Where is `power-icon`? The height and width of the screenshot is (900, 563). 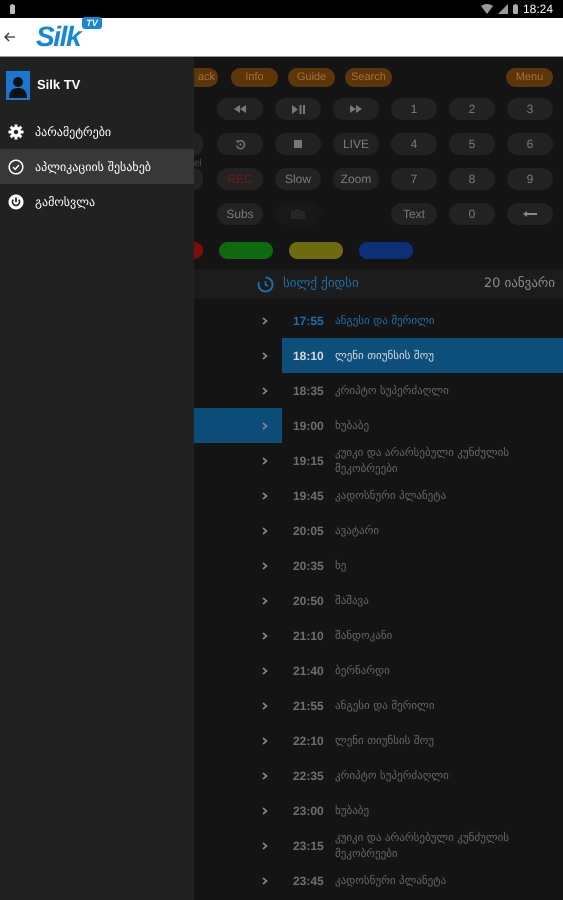 power-icon is located at coordinates (16, 202).